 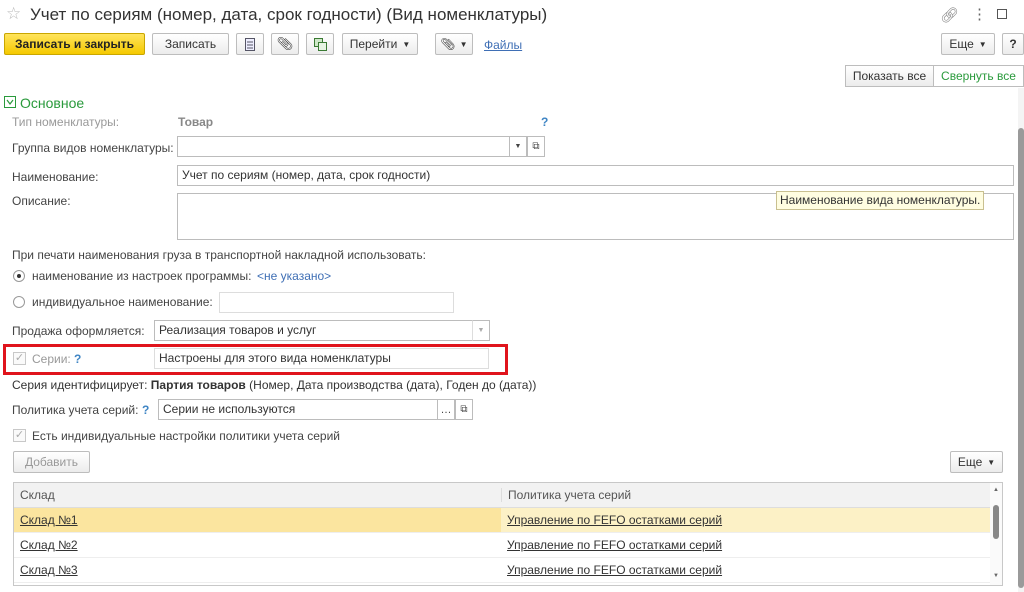 I want to click on series-id-bold: Партия товаров, so click(x=198, y=385).